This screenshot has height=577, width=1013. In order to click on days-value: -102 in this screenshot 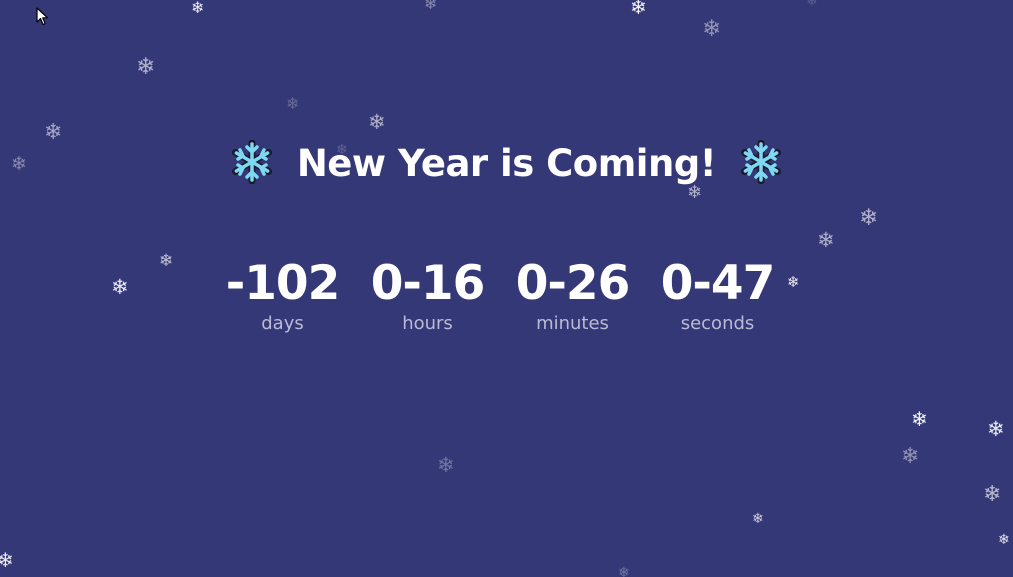, I will do `click(283, 283)`.